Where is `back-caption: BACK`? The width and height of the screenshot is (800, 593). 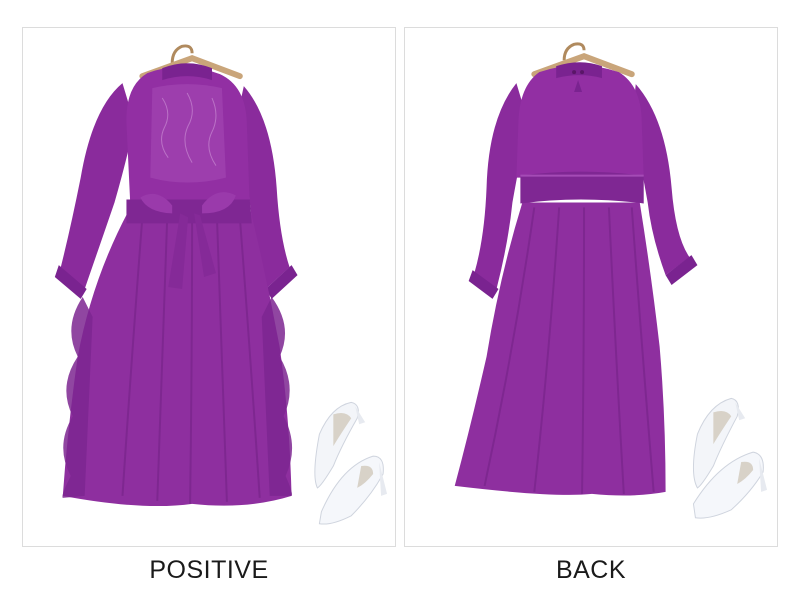 back-caption: BACK is located at coordinates (591, 570).